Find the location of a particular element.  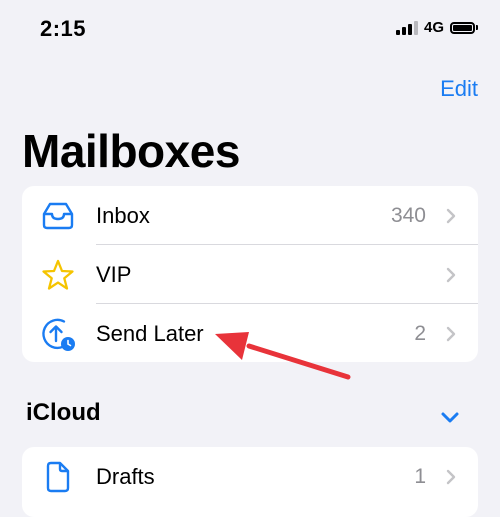

mailbox-label: Send Later is located at coordinates (150, 333).